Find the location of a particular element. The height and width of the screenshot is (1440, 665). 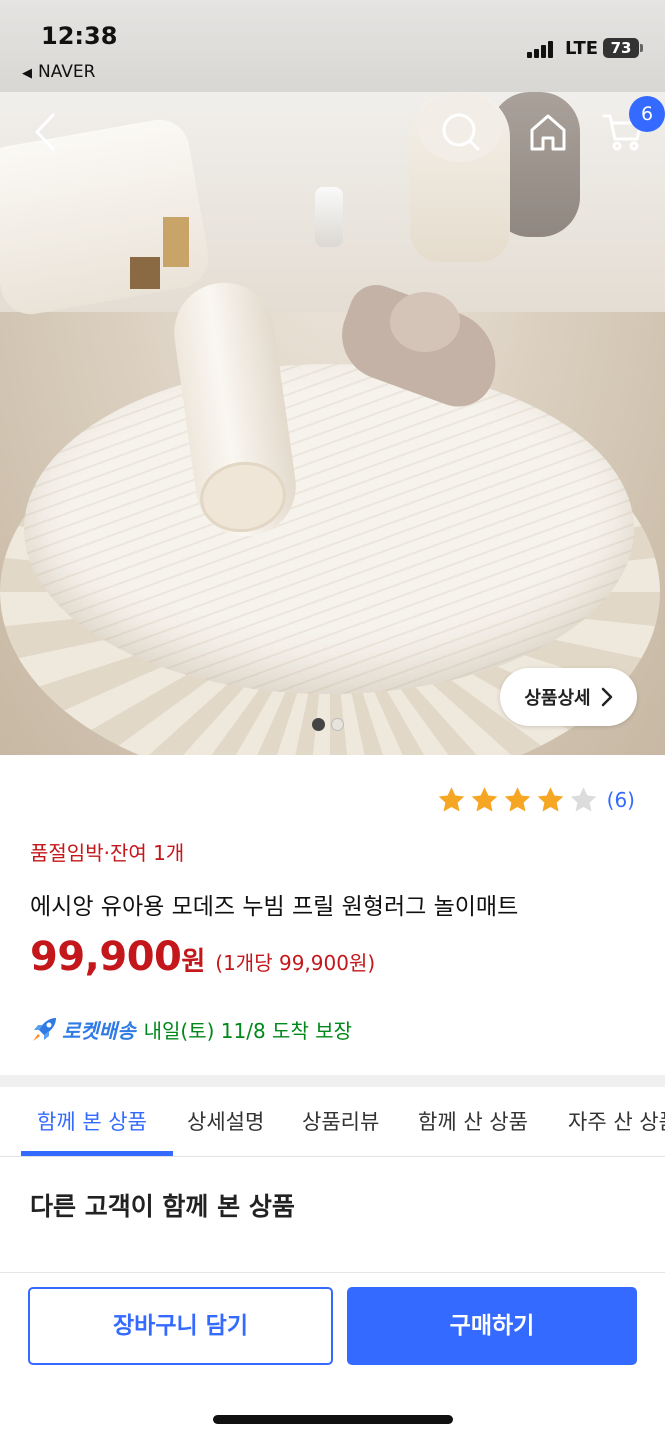

tab-frequently-bought: 자주 산 상품 is located at coordinates (616, 1121).